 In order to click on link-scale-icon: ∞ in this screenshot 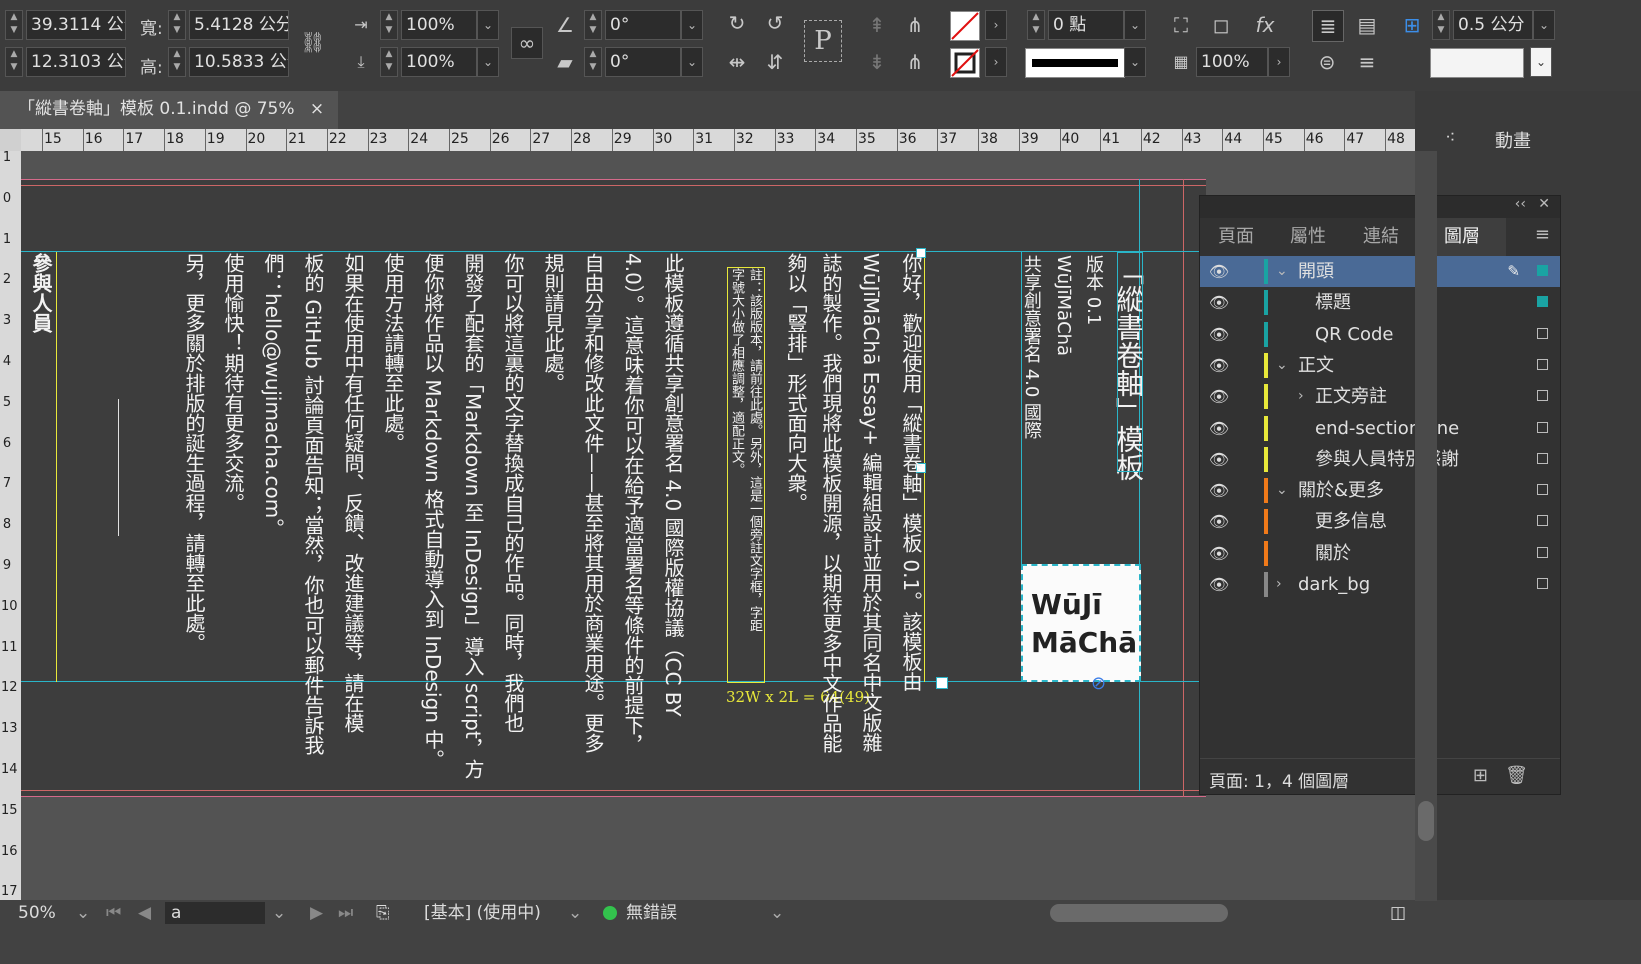, I will do `click(527, 43)`.